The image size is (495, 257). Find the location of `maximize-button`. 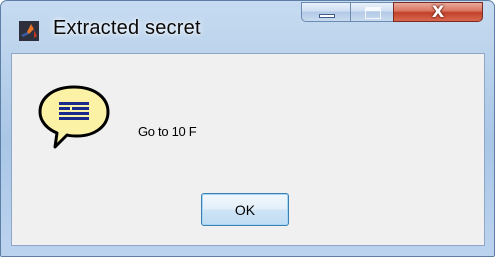

maximize-button is located at coordinates (372, 12).